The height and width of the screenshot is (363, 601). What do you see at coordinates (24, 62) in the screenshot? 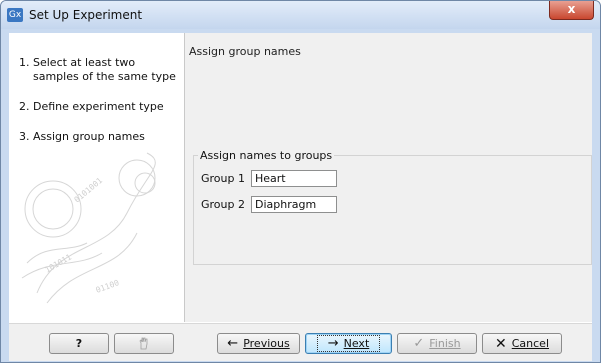
I see `step-number: 1.` at bounding box center [24, 62].